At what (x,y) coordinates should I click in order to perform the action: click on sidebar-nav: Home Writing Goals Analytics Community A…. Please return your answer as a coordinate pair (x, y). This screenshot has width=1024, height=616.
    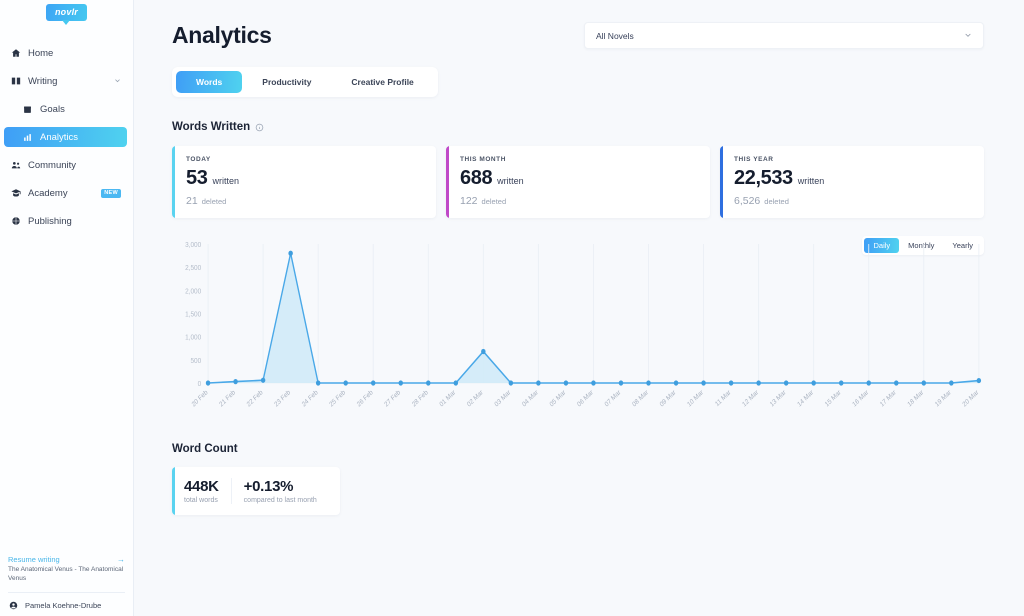
    Looking at the image, I should click on (66, 137).